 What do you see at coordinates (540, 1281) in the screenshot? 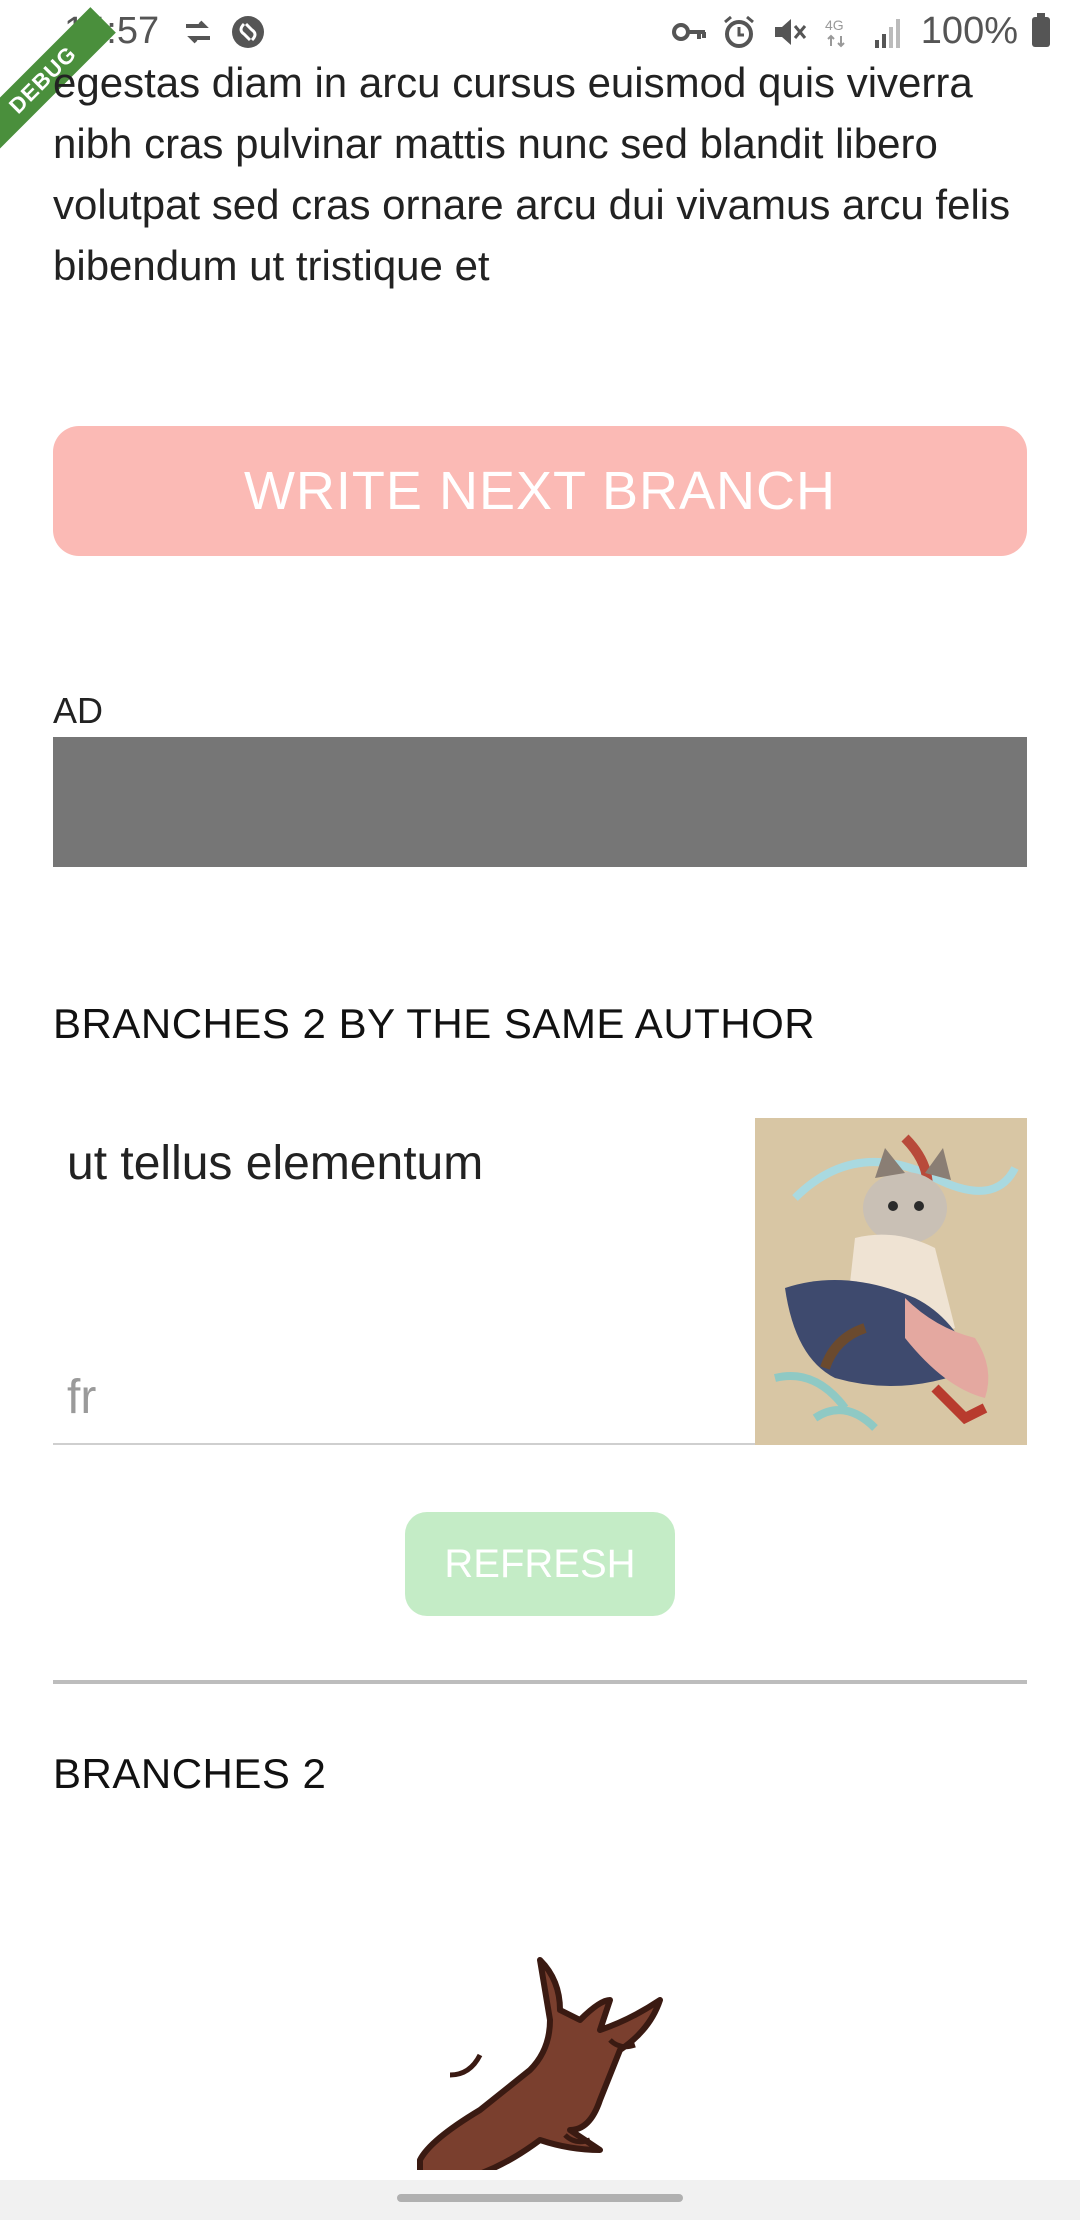
I see `branch-card: ut tellus elementum fr` at bounding box center [540, 1281].